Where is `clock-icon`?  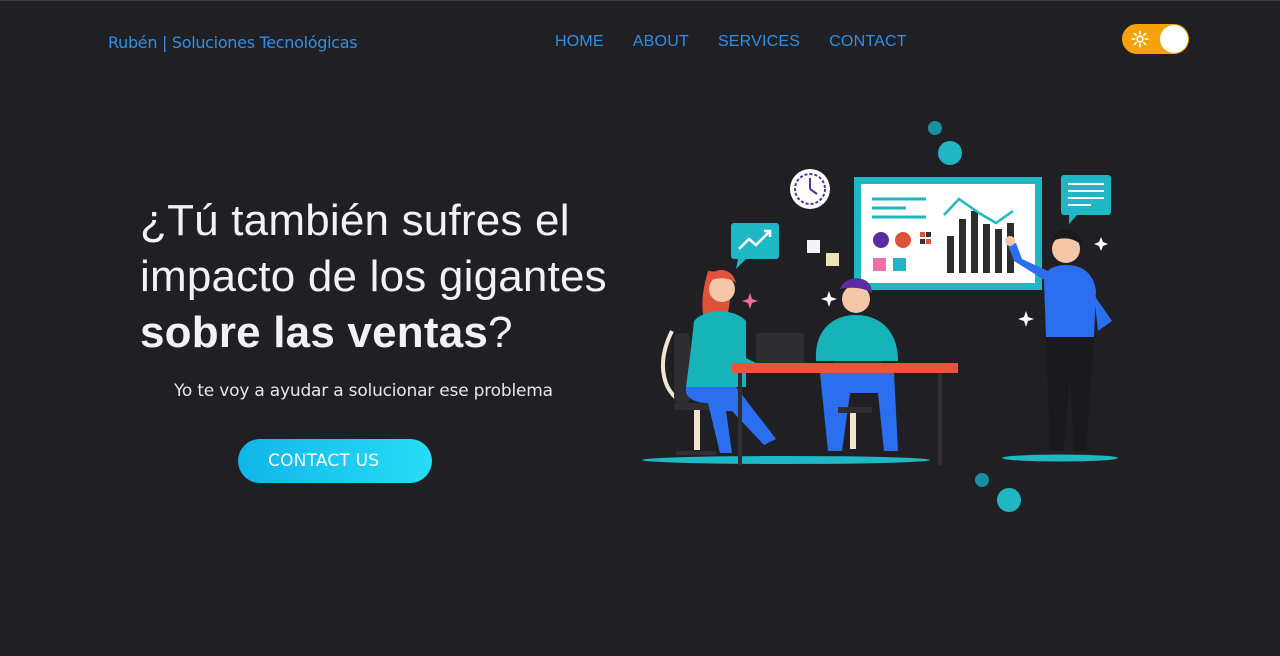
clock-icon is located at coordinates (810, 189).